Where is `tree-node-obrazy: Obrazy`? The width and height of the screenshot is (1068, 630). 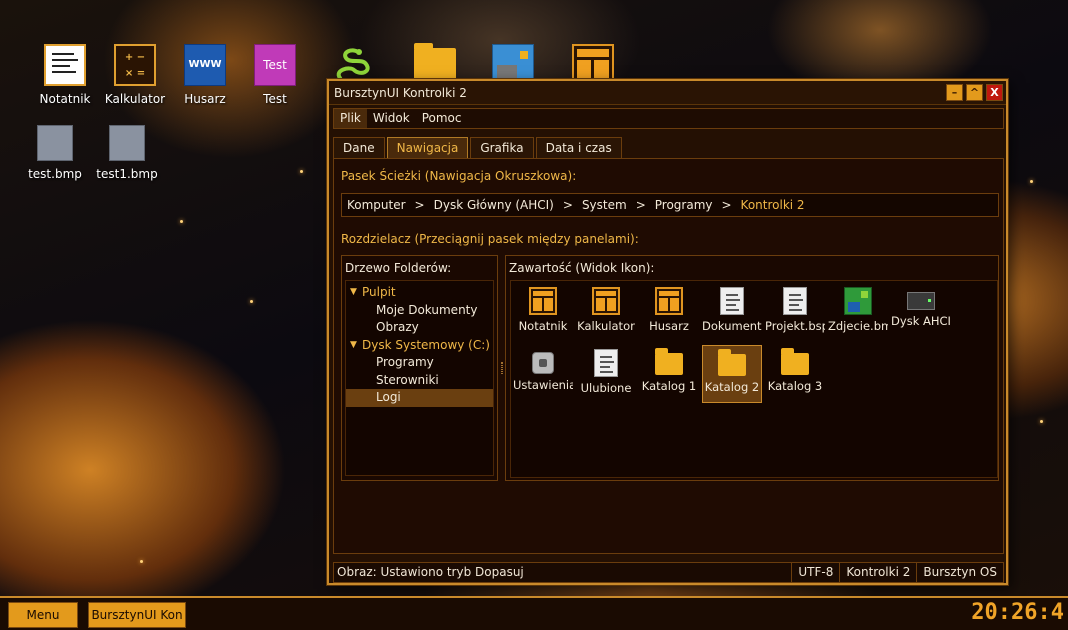
tree-node-obrazy: Obrazy is located at coordinates (419, 328).